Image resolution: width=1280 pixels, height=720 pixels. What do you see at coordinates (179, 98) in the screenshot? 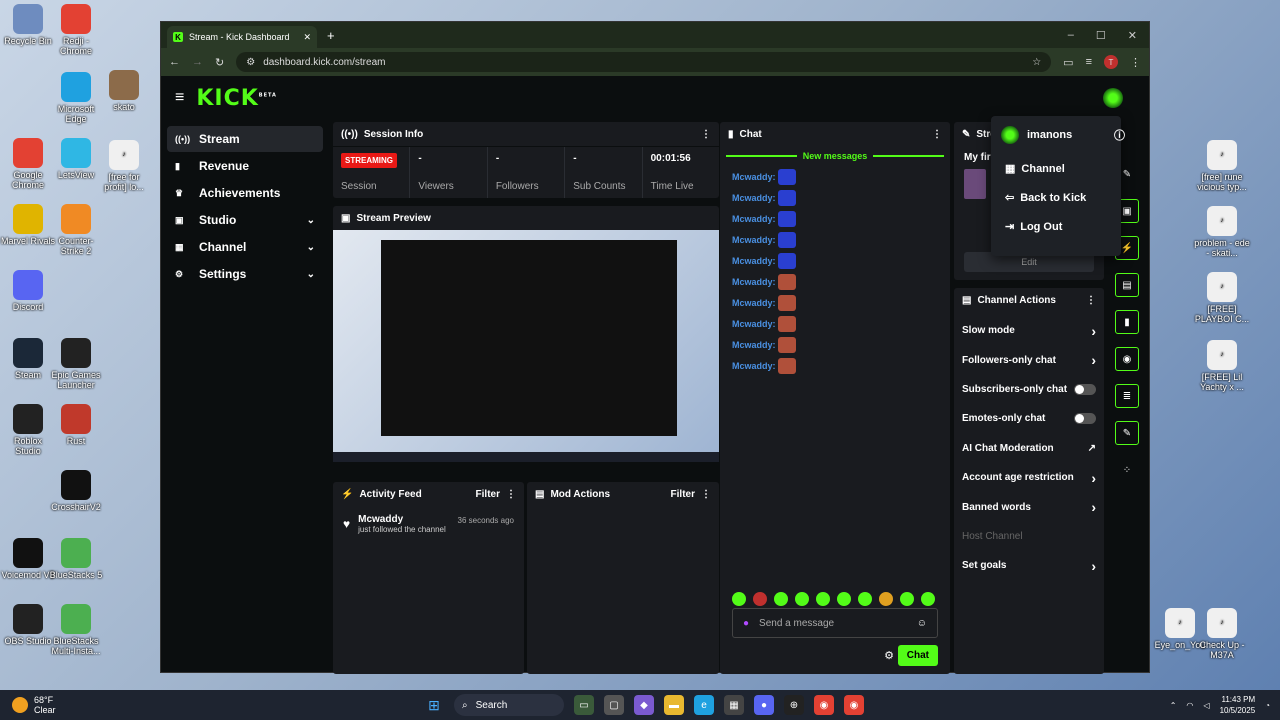
I see `hamburger-menu-icon: ≡` at bounding box center [179, 98].